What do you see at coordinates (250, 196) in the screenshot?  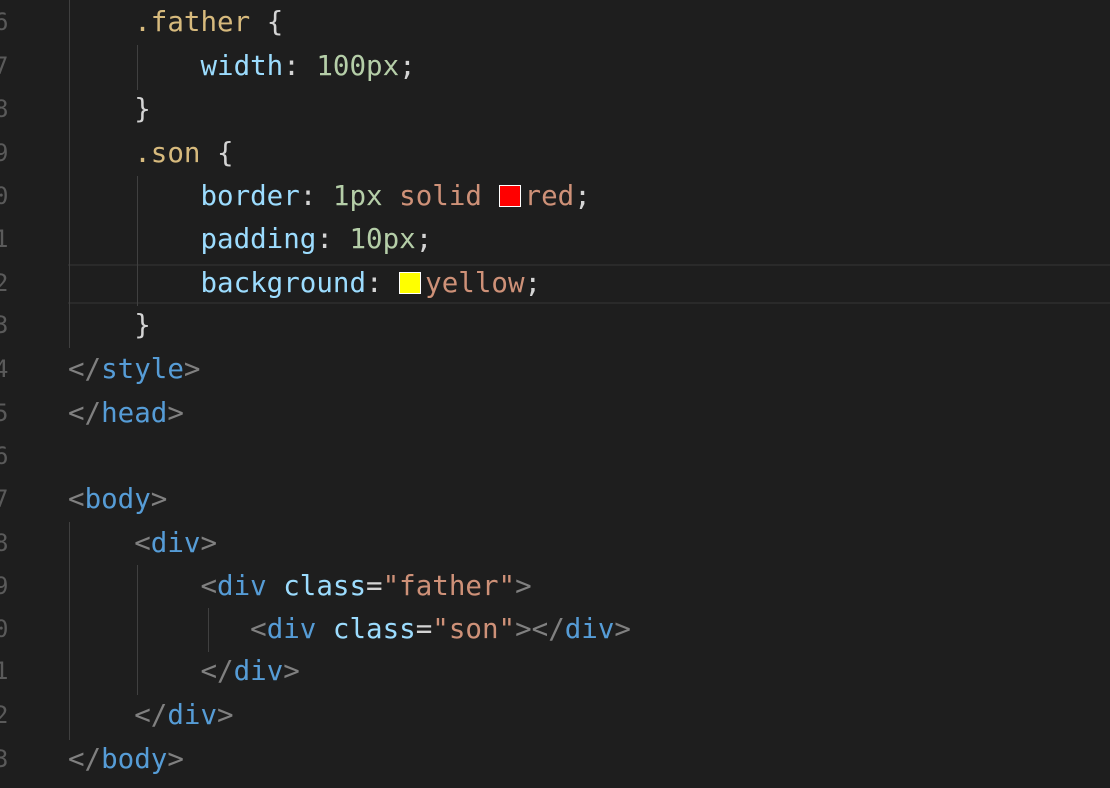 I see `css-property: border` at bounding box center [250, 196].